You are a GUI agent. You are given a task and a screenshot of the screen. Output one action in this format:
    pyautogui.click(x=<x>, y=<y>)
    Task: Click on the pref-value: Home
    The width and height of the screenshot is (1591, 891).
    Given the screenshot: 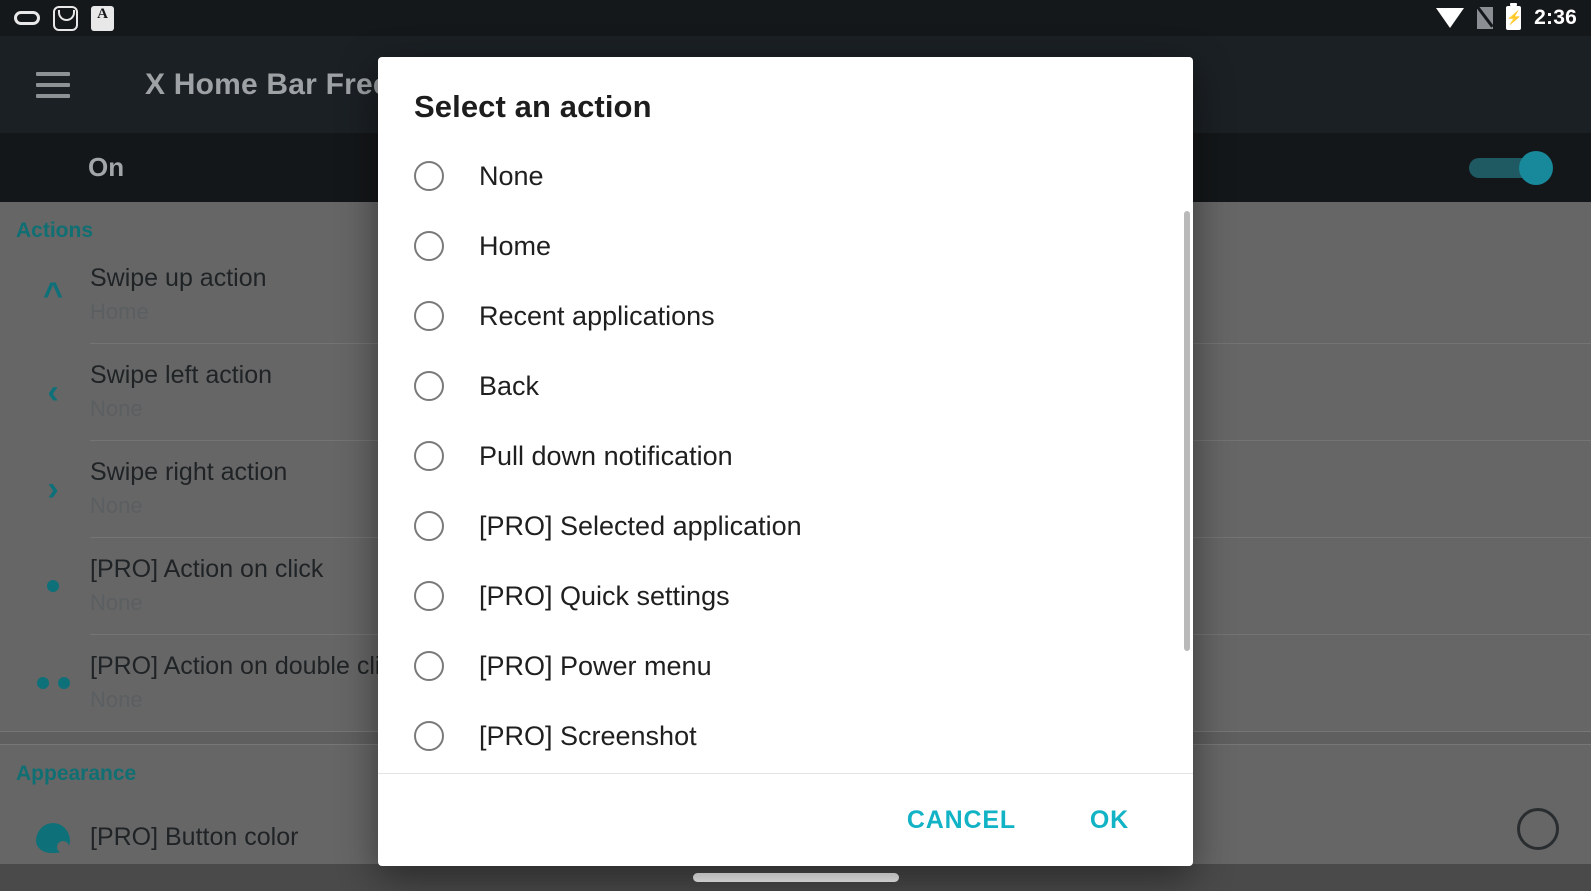 What is the action you would take?
    pyautogui.click(x=119, y=311)
    